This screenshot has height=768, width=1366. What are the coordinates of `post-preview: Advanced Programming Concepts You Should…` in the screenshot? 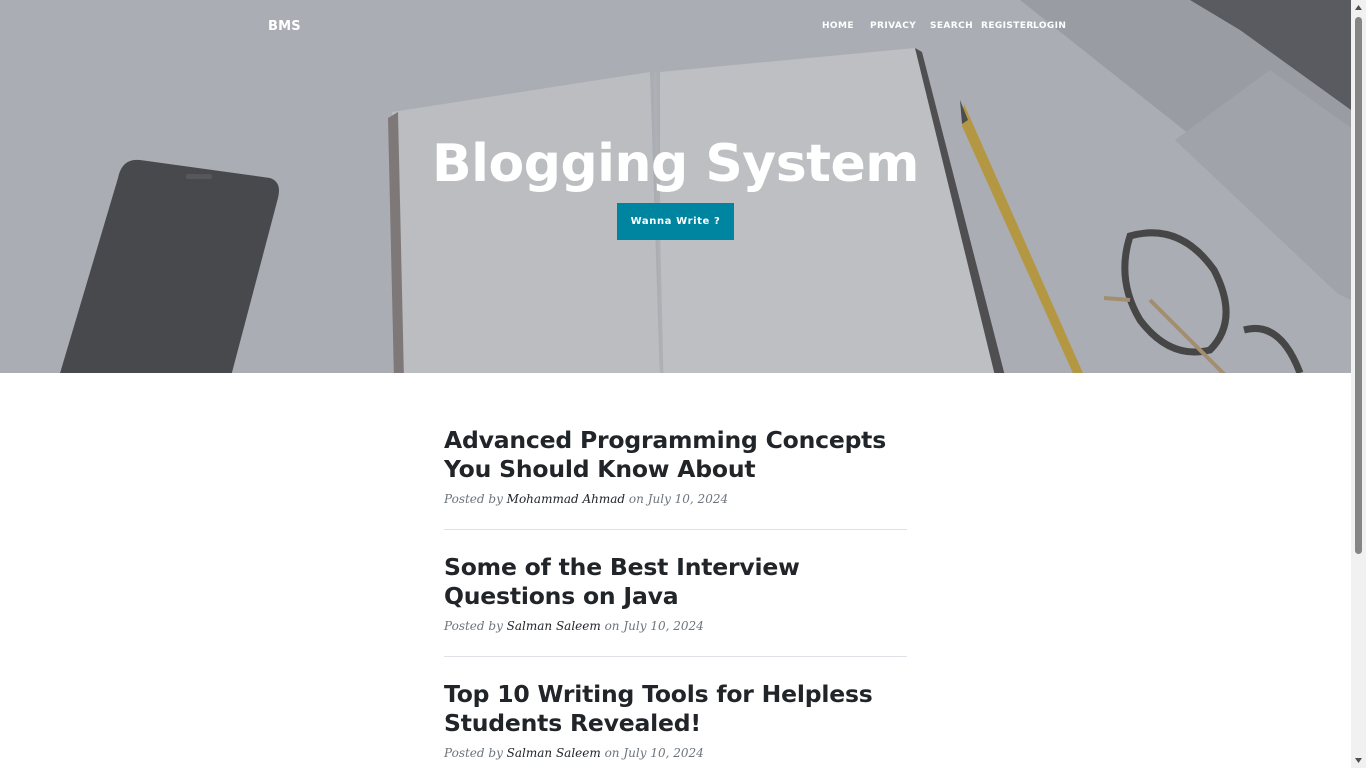 It's located at (675, 478).